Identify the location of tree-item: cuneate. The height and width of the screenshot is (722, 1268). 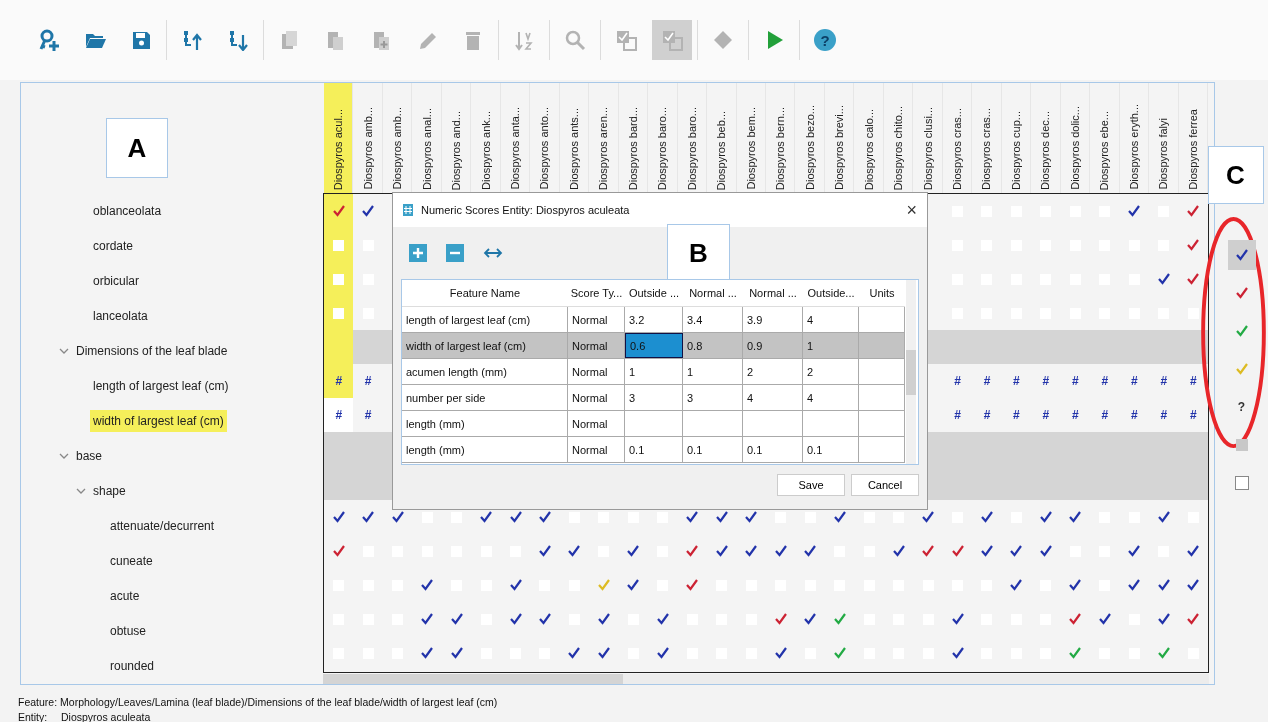
(131, 560).